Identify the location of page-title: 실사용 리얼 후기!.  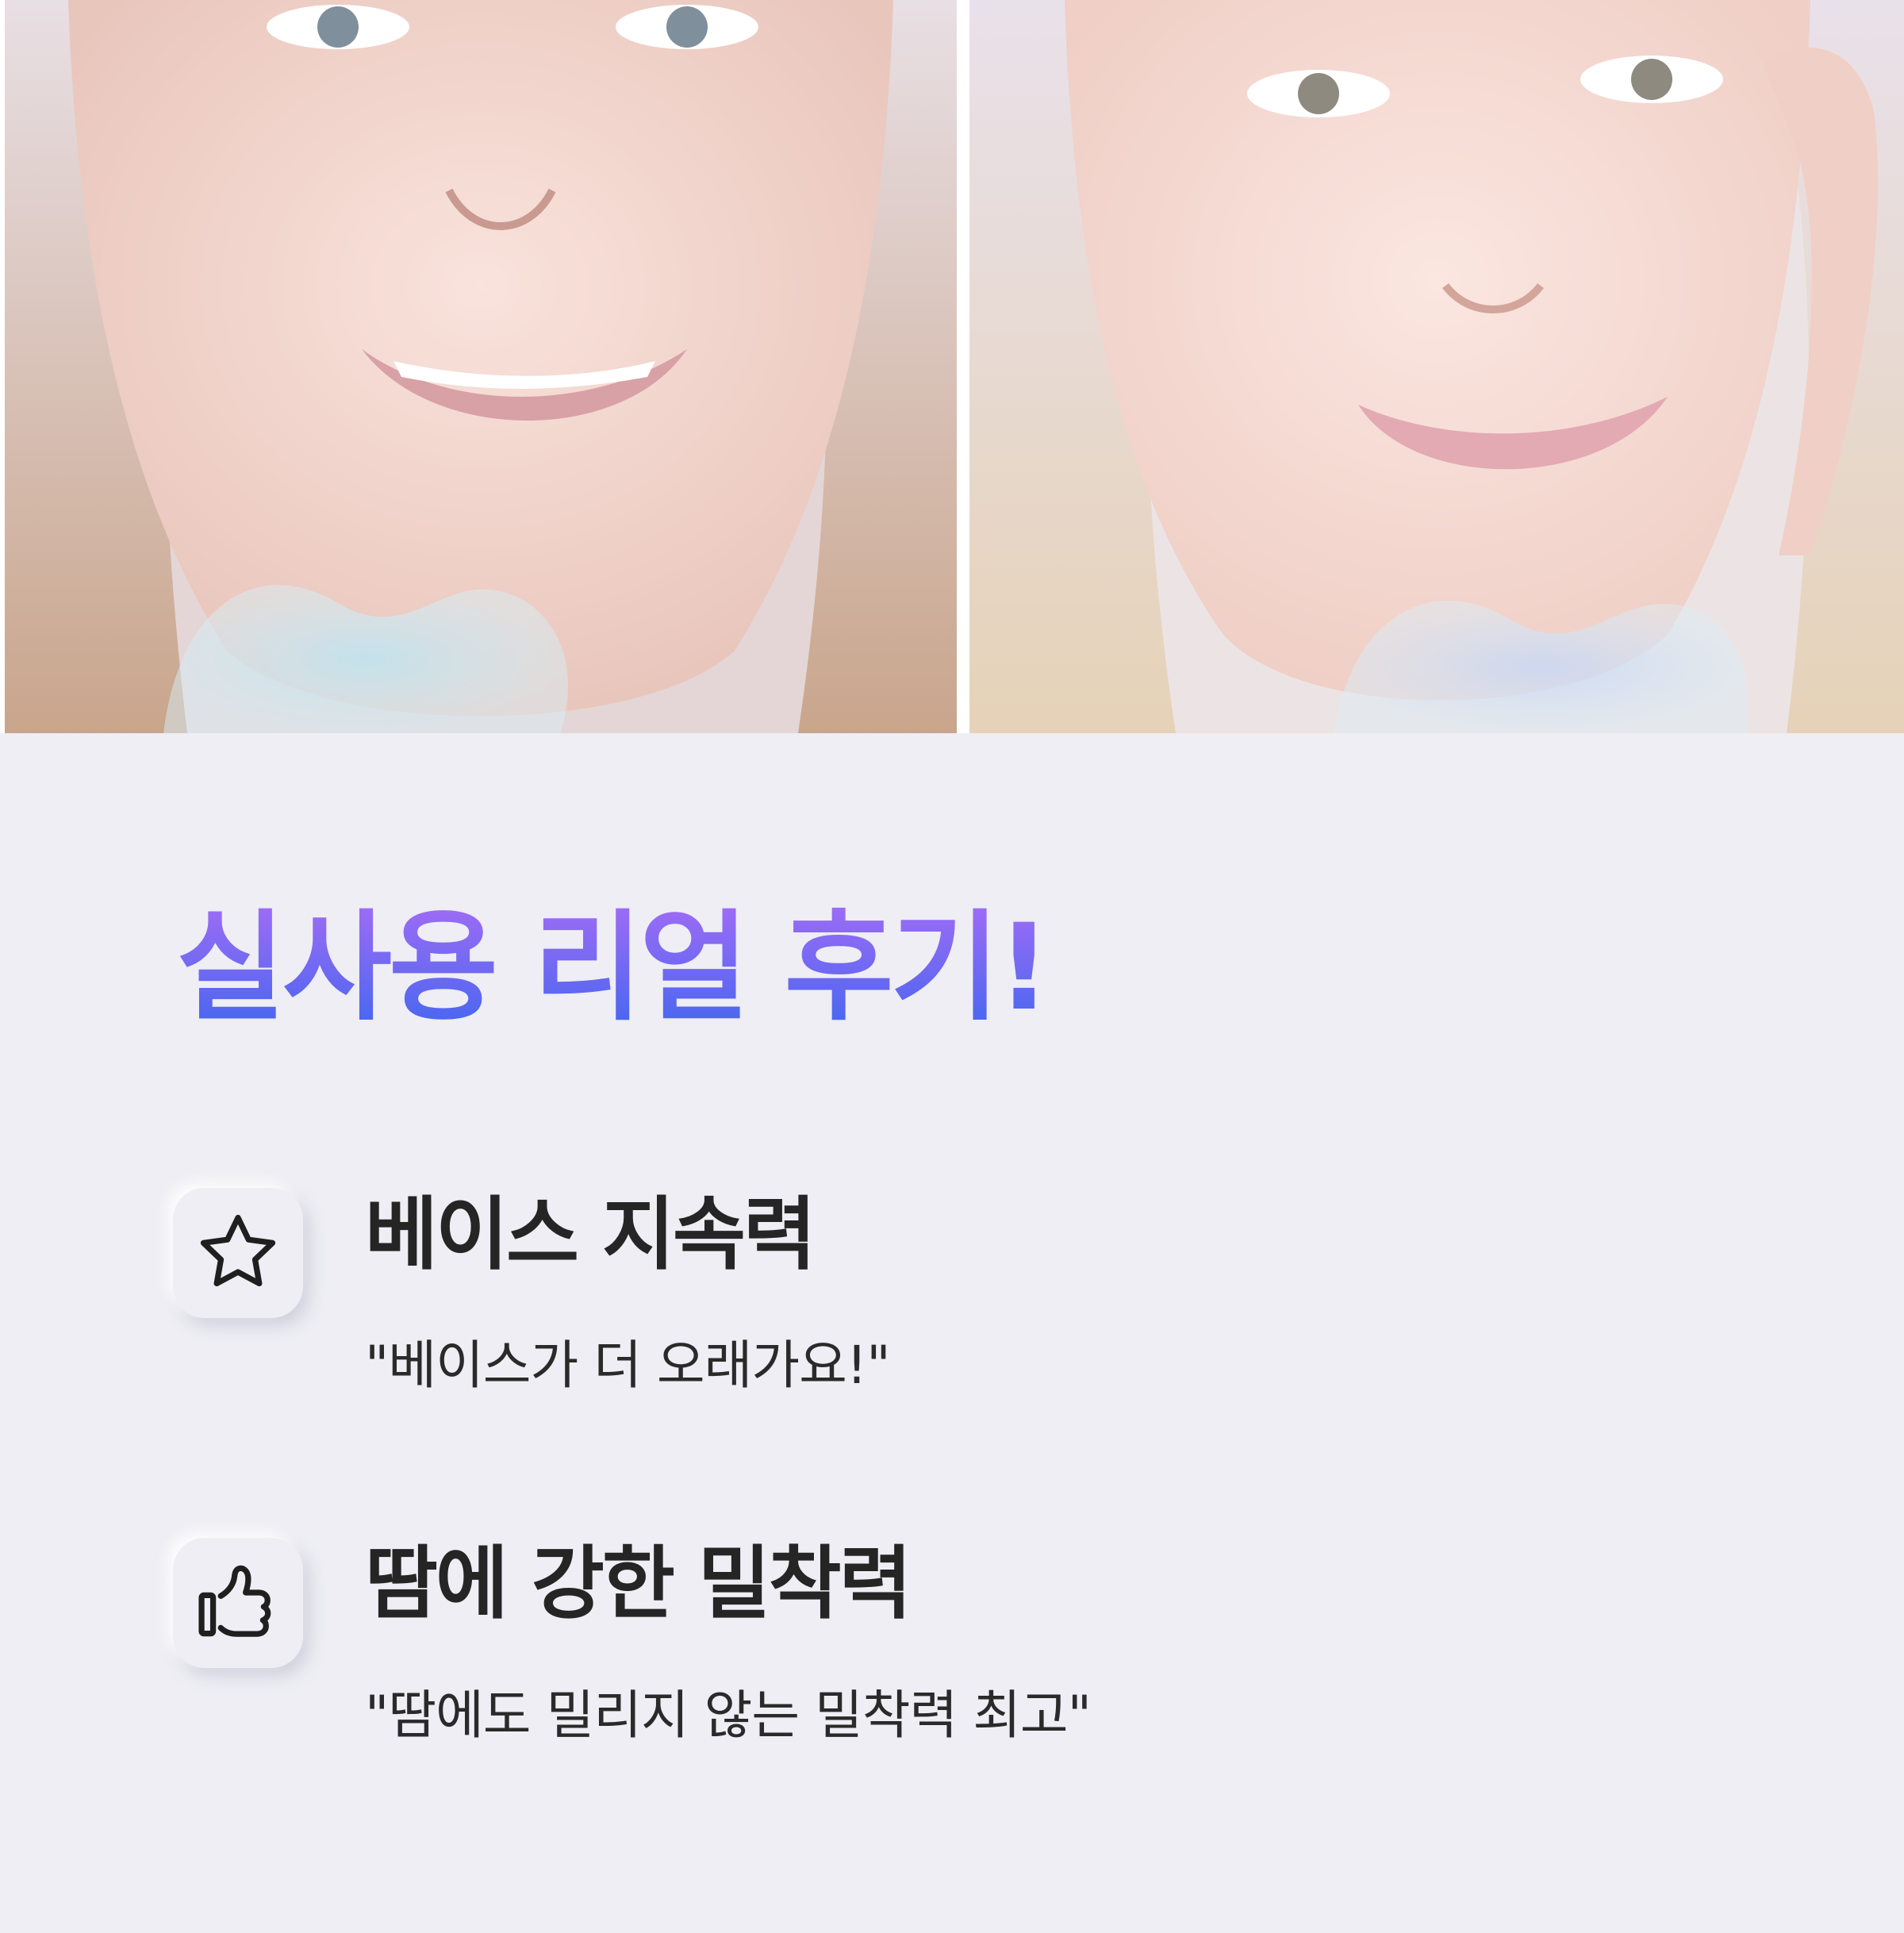
(613, 968).